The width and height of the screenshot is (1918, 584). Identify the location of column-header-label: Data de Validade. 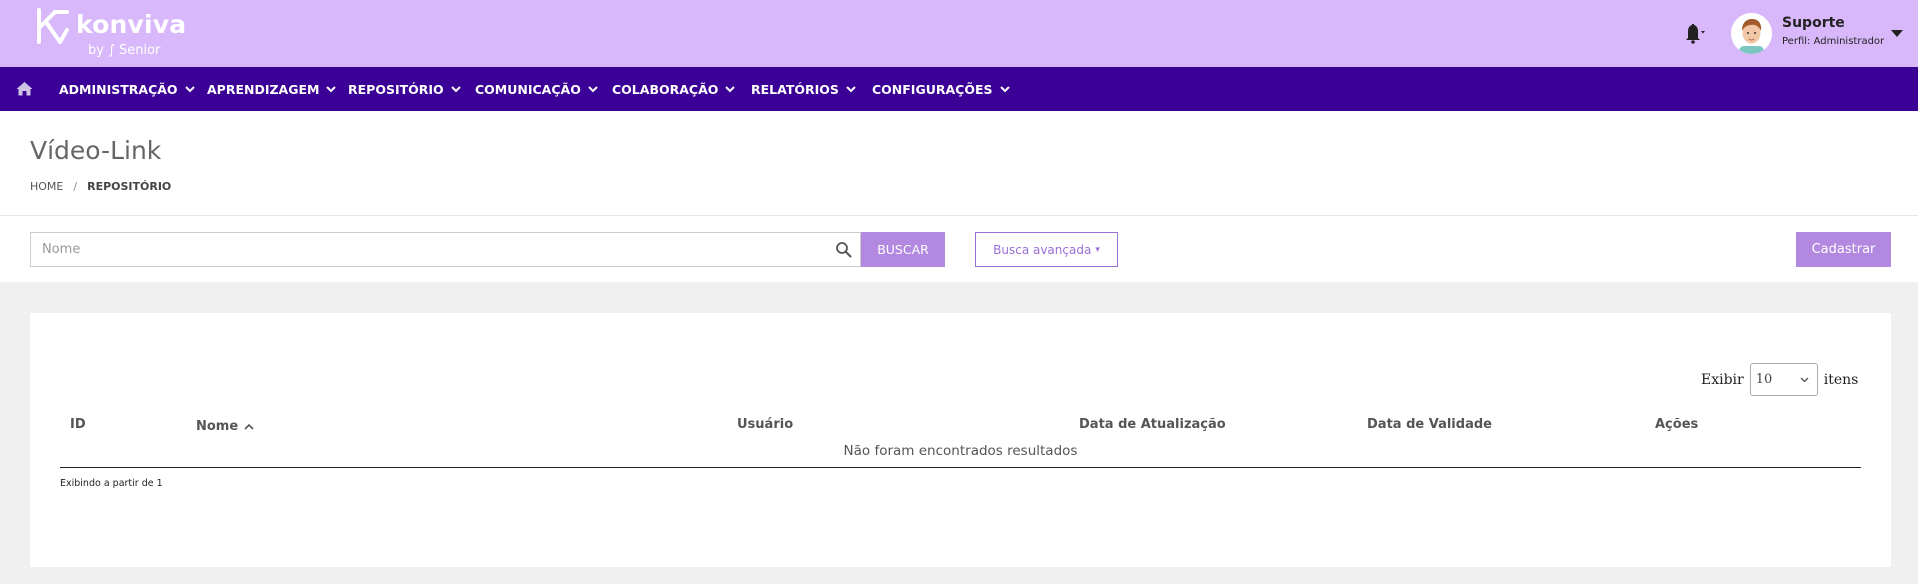
(1429, 424).